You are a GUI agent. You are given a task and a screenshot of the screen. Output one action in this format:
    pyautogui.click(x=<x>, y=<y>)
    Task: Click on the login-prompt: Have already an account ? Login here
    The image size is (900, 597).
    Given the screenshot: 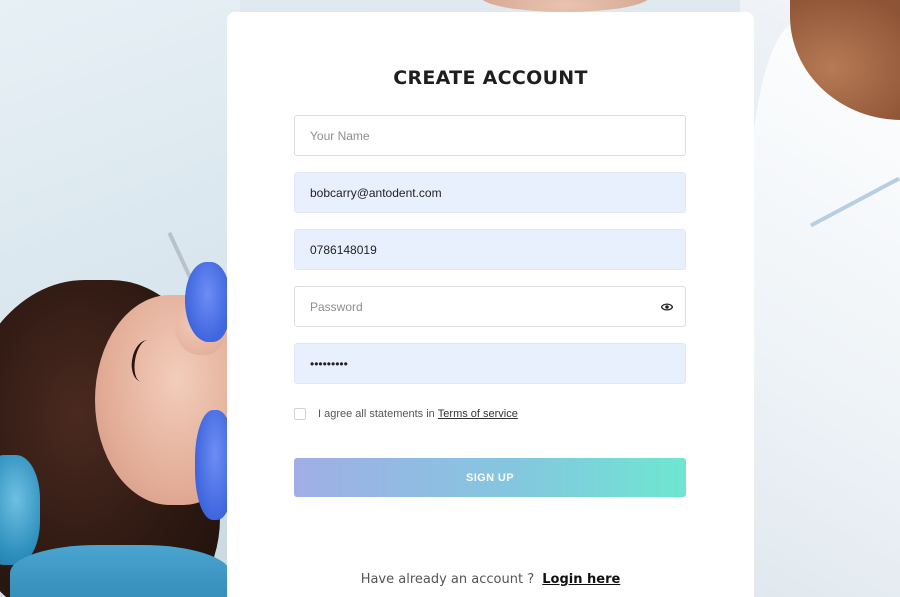 What is the action you would take?
    pyautogui.click(x=490, y=579)
    